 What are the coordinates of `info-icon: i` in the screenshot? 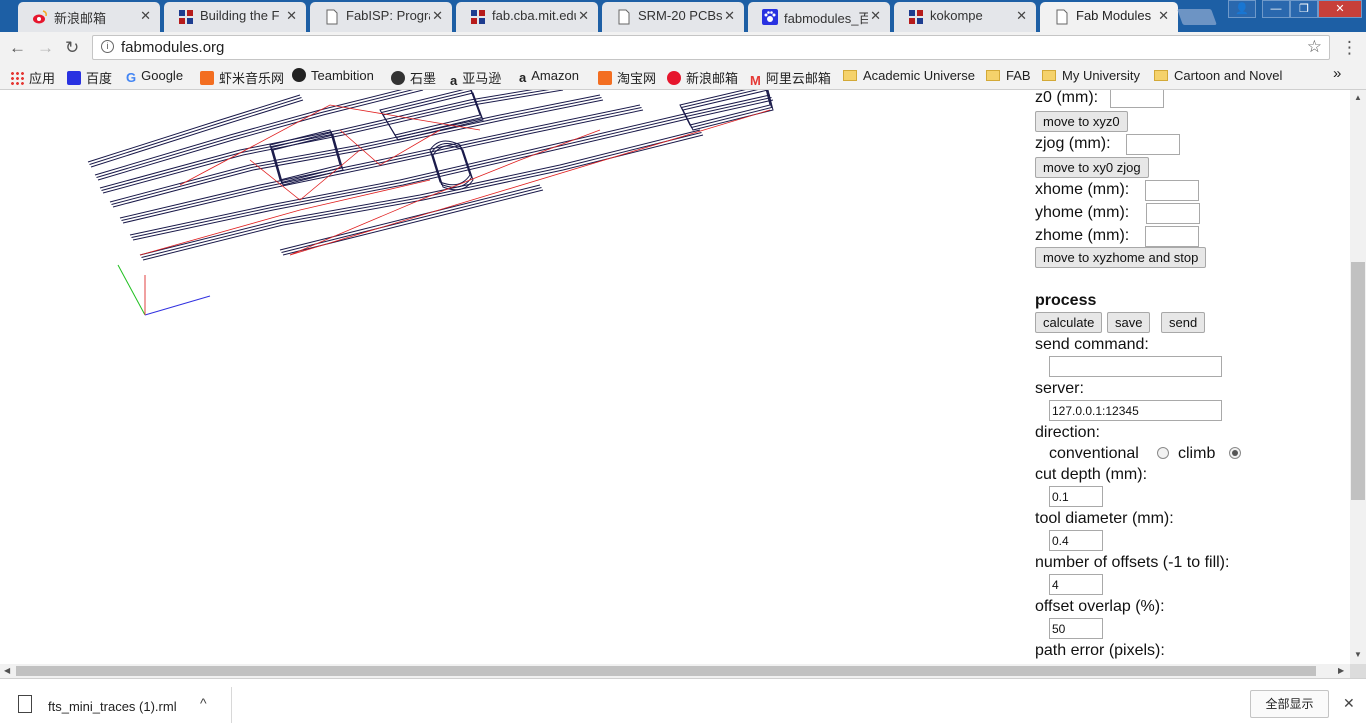 It's located at (107, 46).